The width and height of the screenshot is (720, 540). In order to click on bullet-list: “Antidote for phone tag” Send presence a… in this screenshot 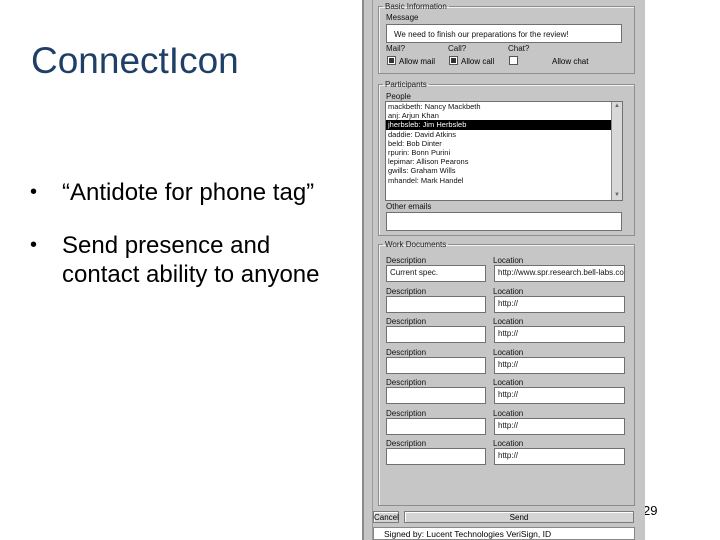, I will do `click(175, 245)`.